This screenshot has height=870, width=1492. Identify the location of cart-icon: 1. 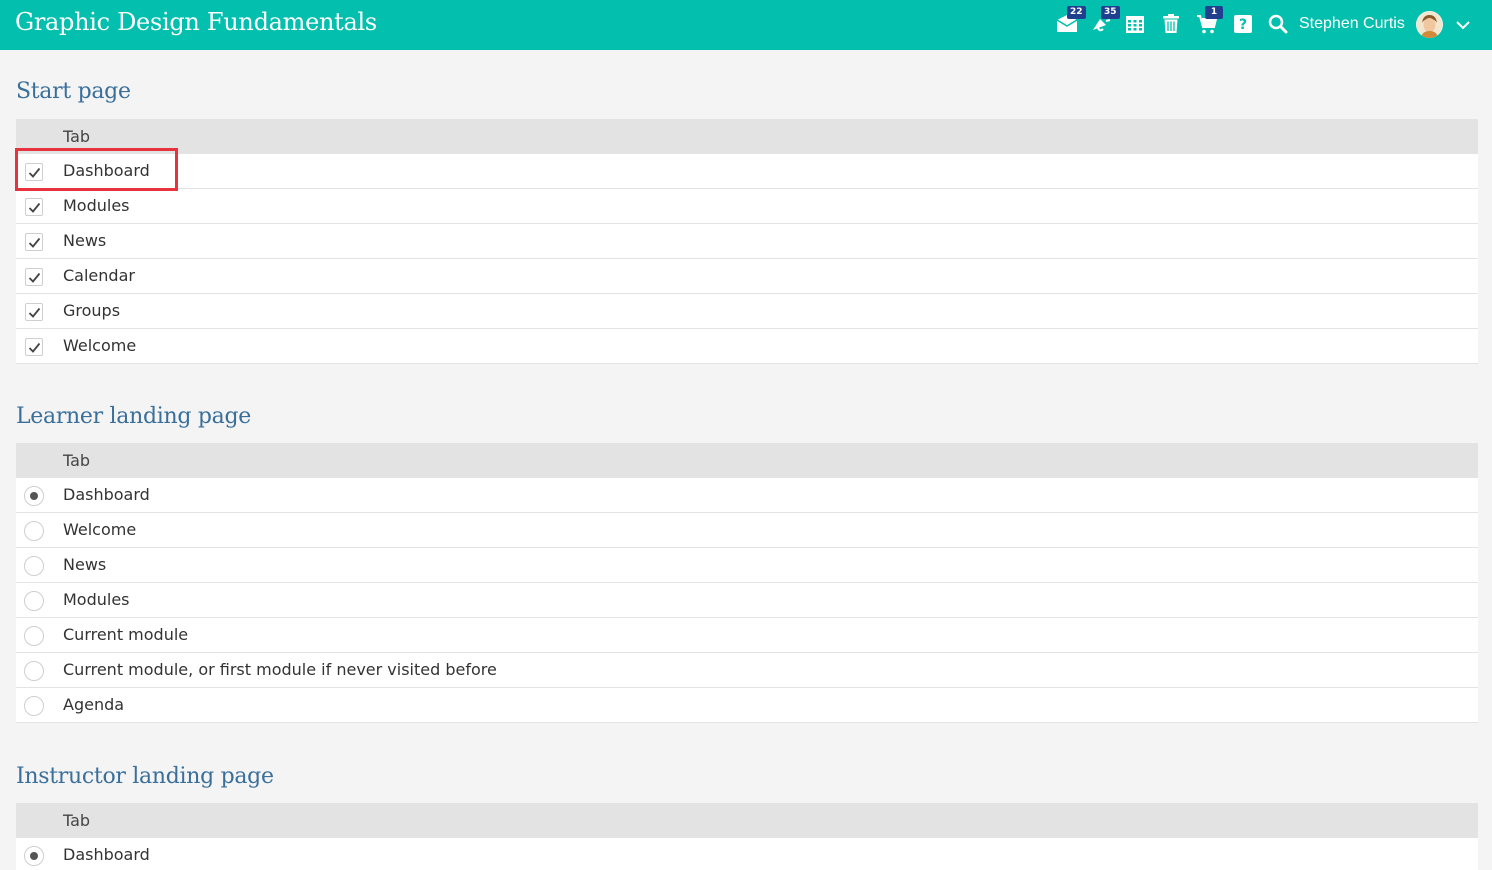
(1209, 21).